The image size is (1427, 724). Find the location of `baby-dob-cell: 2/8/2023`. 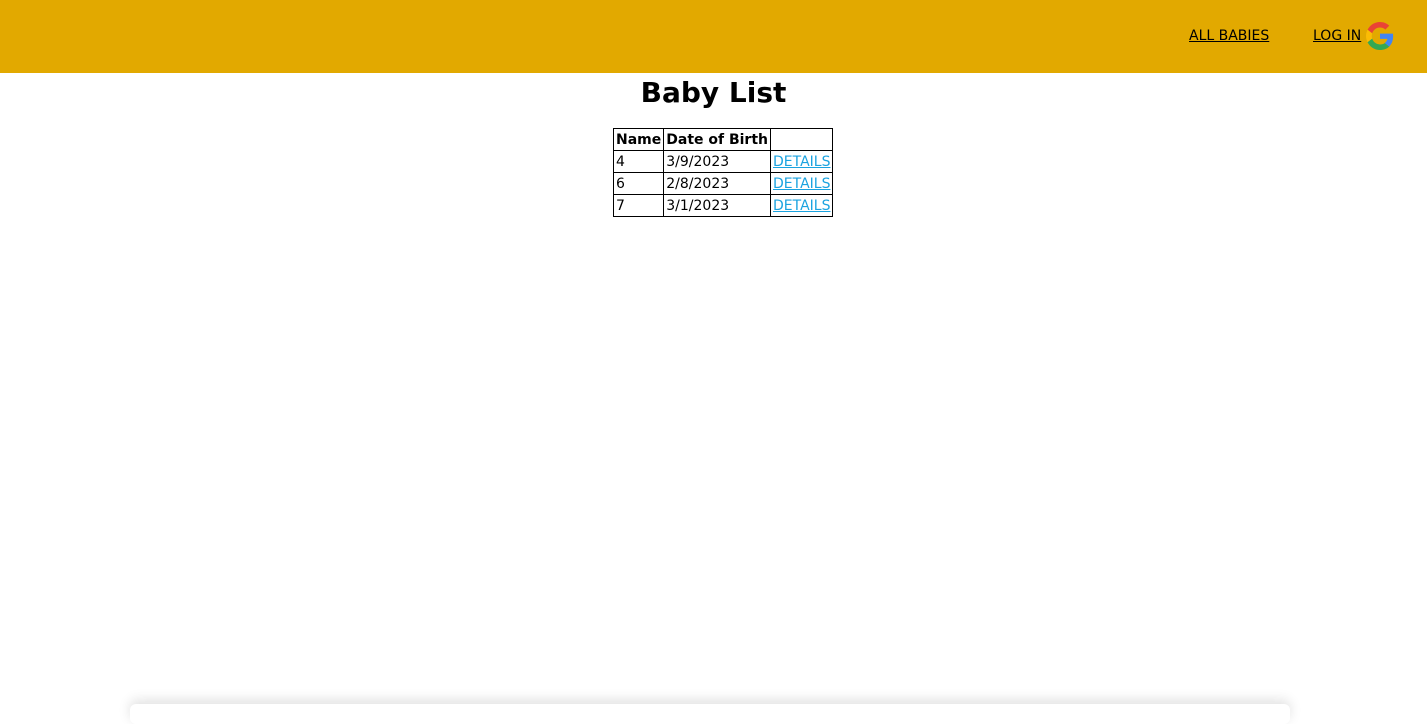

baby-dob-cell: 2/8/2023 is located at coordinates (717, 183).